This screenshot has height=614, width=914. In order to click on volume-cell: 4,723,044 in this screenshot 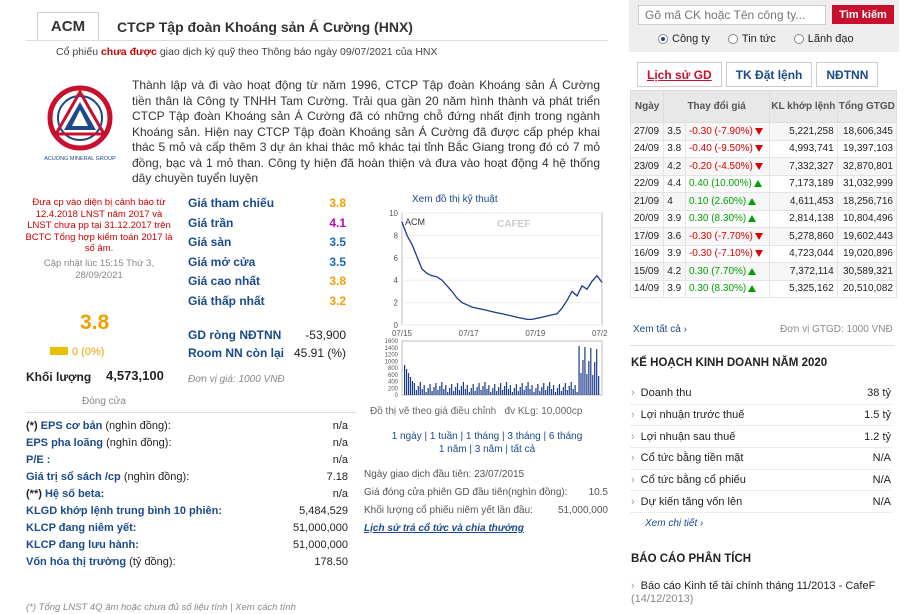, I will do `click(803, 253)`.